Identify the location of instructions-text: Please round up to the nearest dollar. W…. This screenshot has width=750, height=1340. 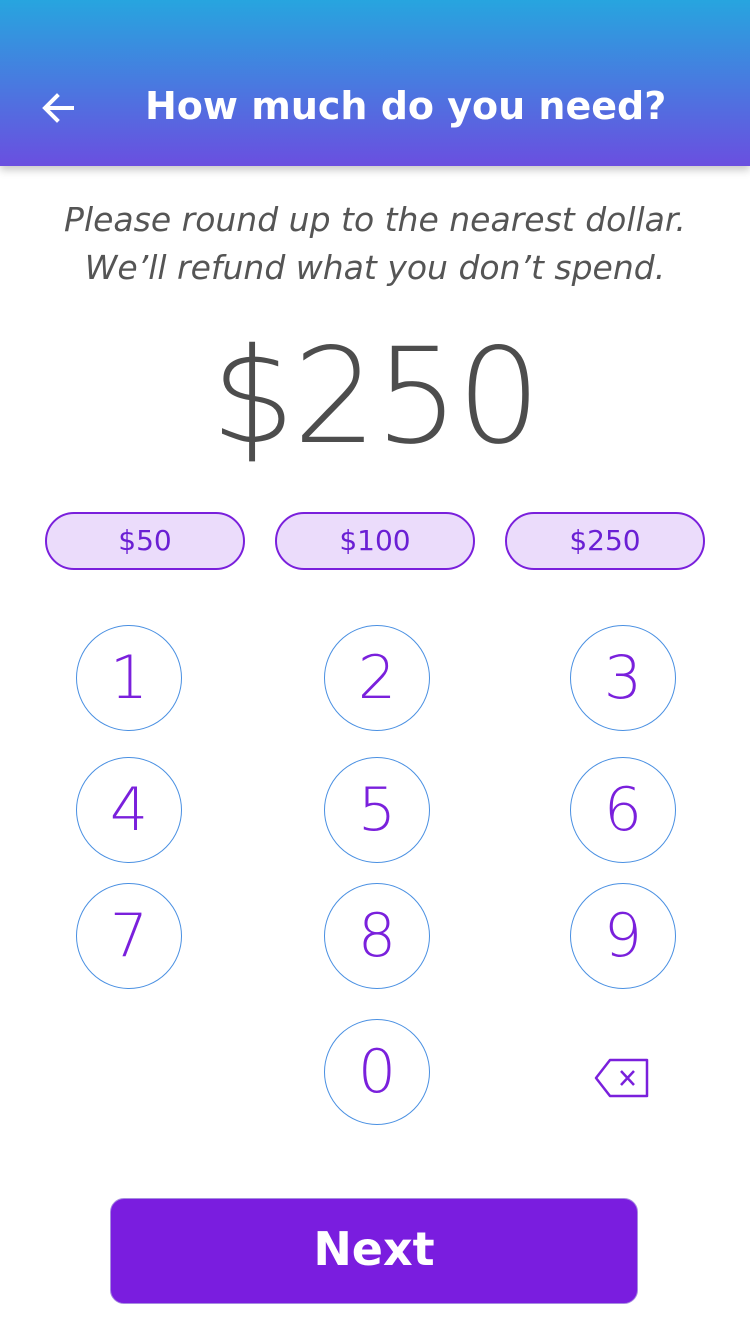
(375, 244).